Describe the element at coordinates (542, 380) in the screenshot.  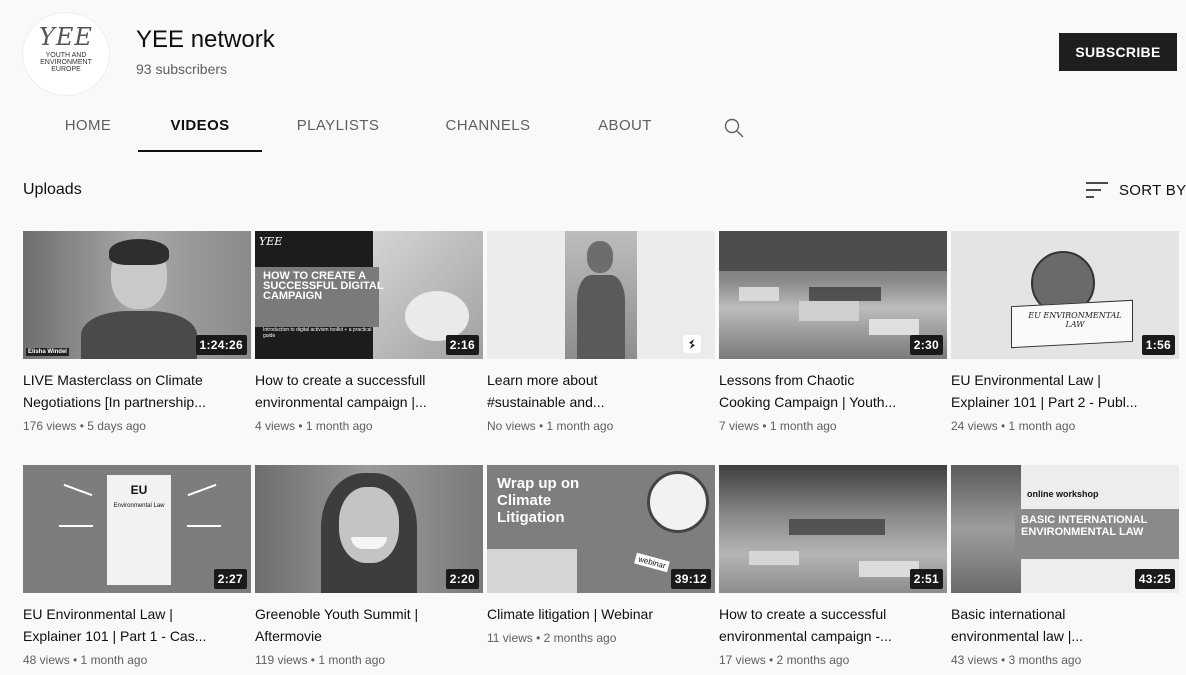
I see `video-title-line: Learn more about` at that location.